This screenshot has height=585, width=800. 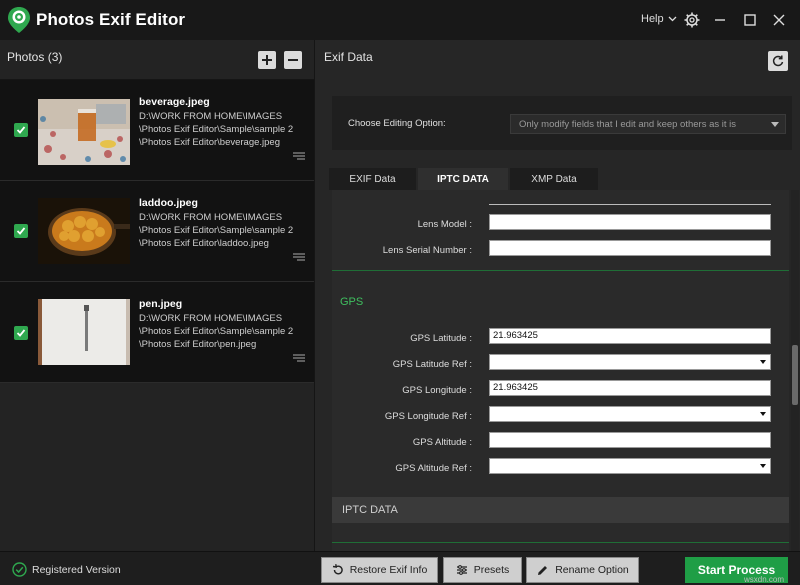 What do you see at coordinates (592, 570) in the screenshot?
I see `rename-option-label: Rename Option` at bounding box center [592, 570].